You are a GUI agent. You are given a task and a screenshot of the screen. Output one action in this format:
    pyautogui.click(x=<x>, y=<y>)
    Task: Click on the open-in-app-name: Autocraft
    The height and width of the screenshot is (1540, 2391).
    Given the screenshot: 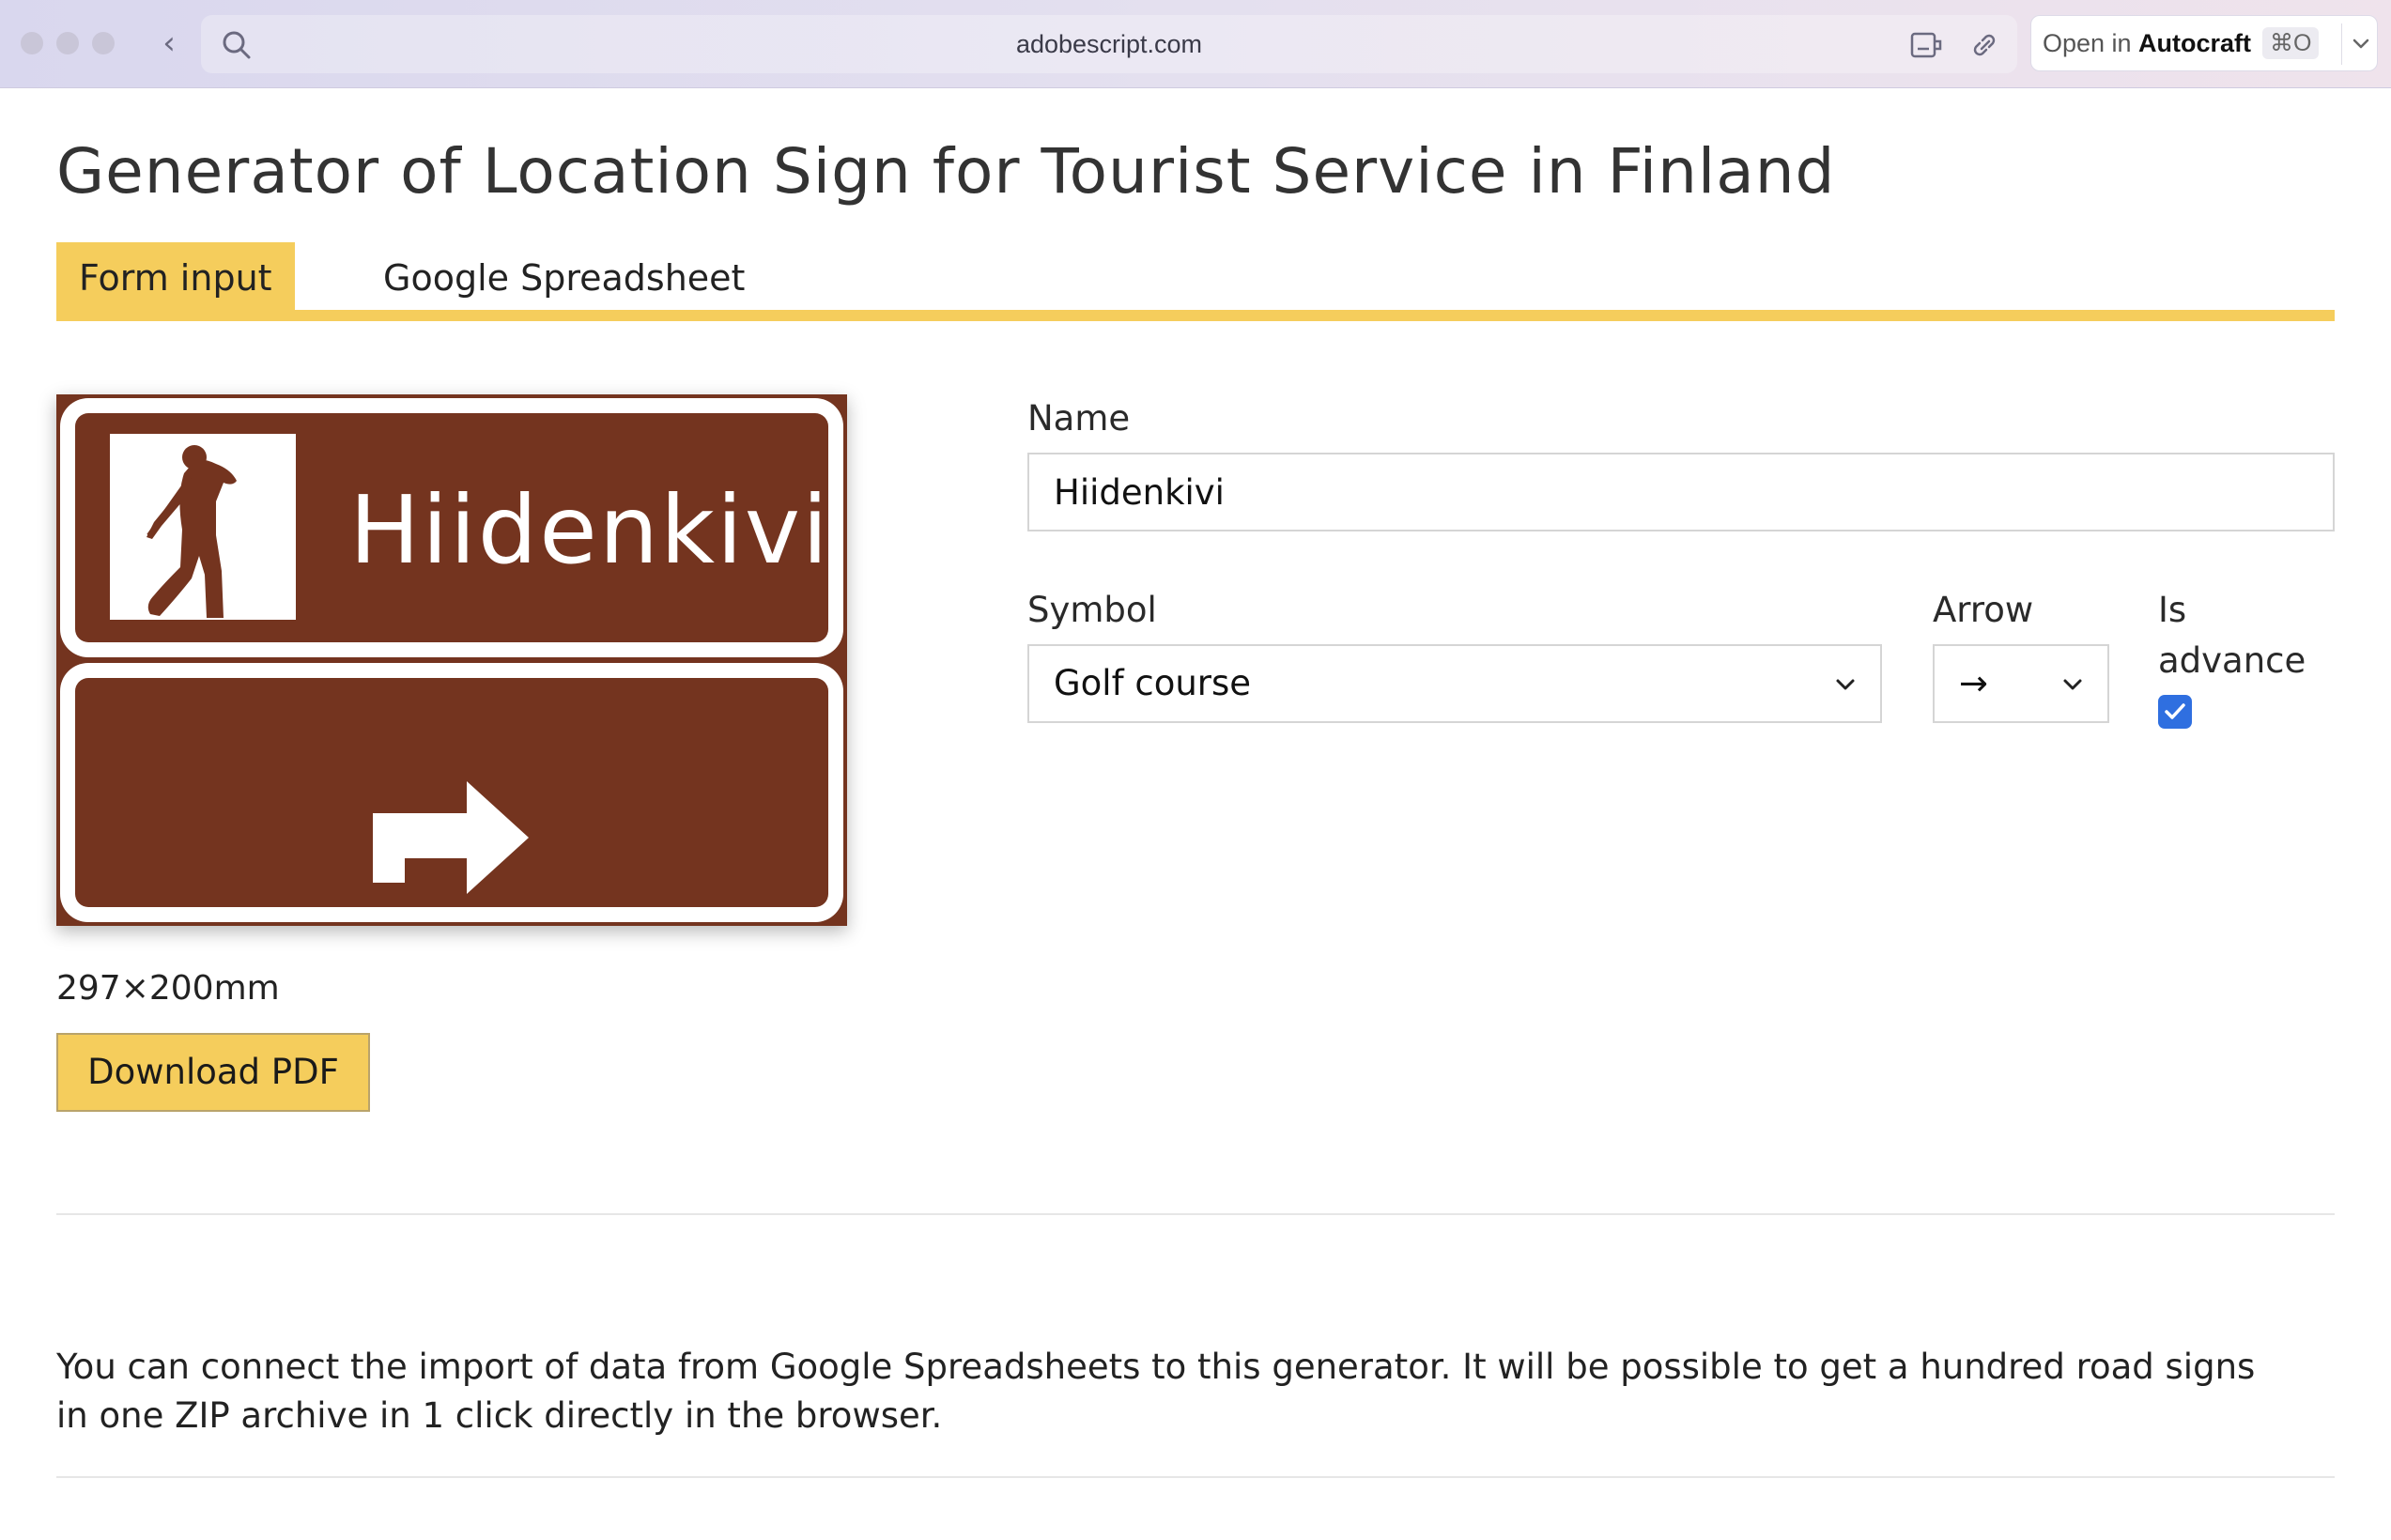 What is the action you would take?
    pyautogui.click(x=2195, y=43)
    